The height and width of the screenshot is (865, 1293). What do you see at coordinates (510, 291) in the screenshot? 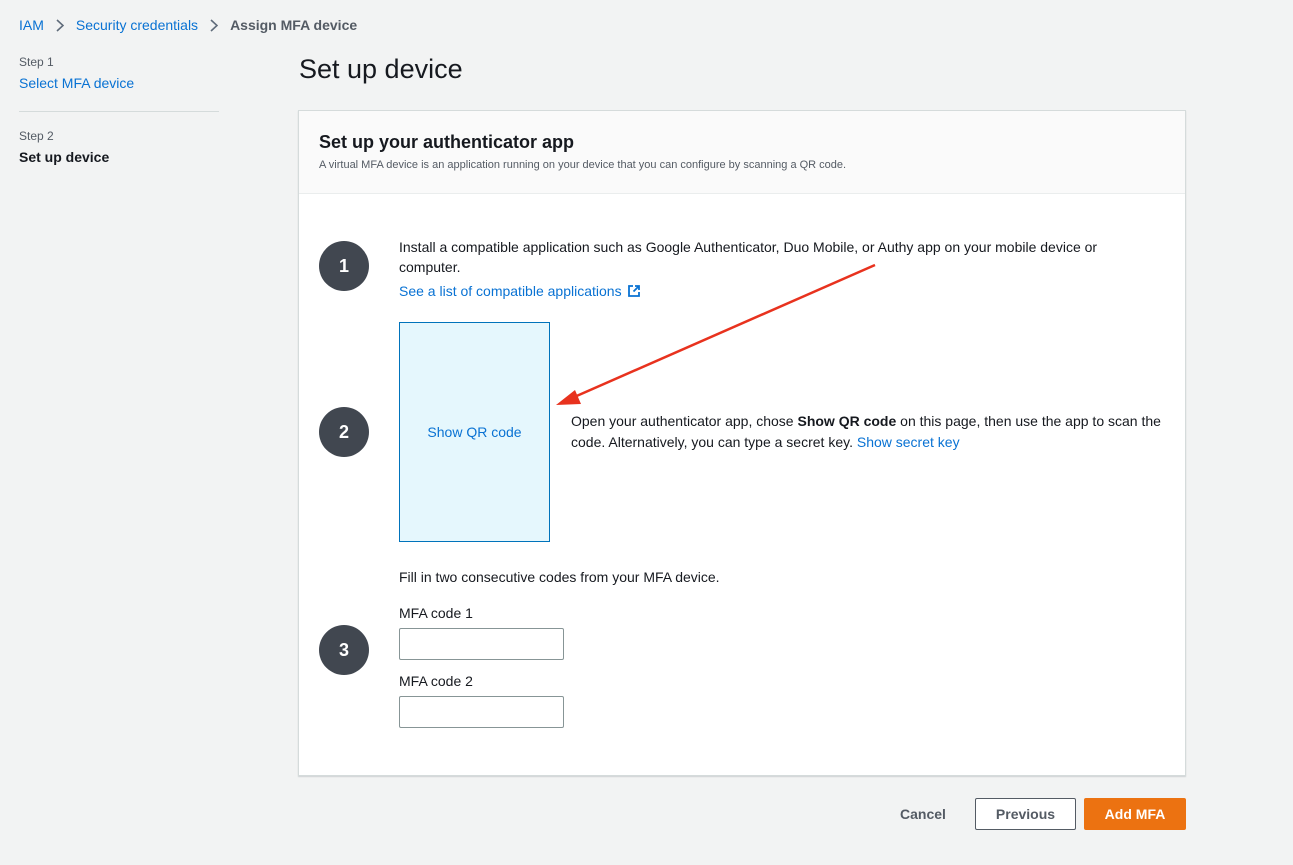
I see `compatible-apps-link-label: See a list of compatible applications` at bounding box center [510, 291].